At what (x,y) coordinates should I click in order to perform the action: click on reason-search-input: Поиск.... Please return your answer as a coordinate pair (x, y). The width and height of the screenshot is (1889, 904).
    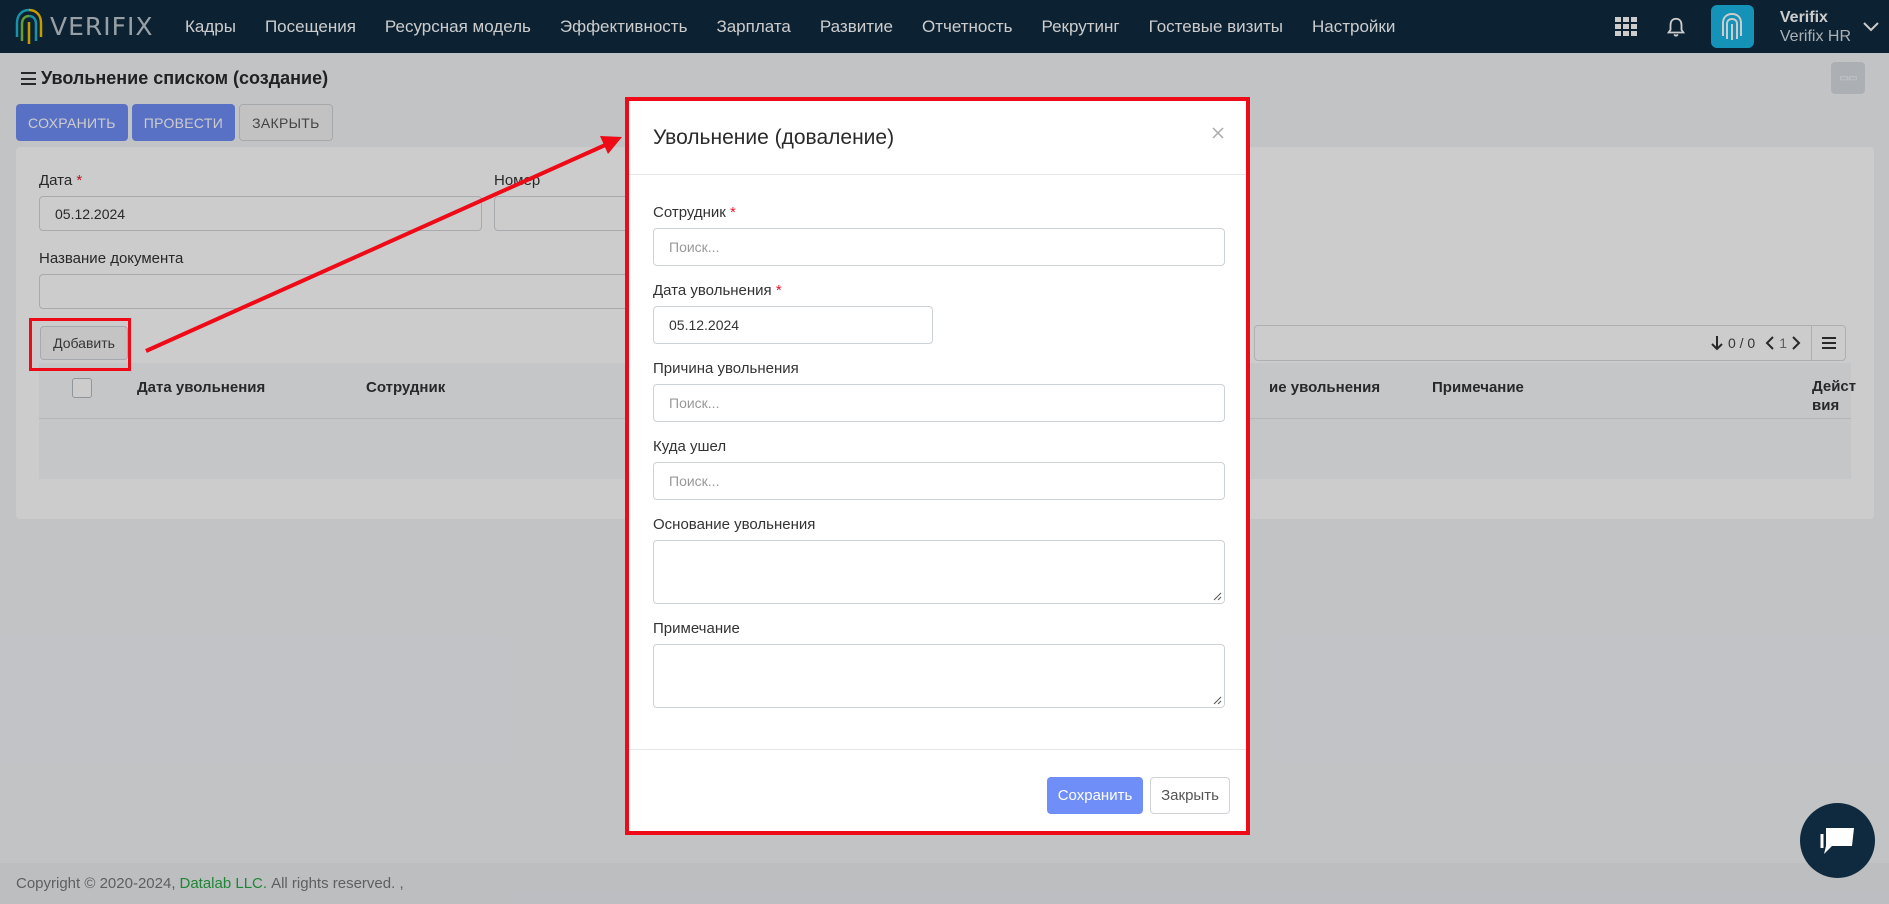
    Looking at the image, I should click on (939, 403).